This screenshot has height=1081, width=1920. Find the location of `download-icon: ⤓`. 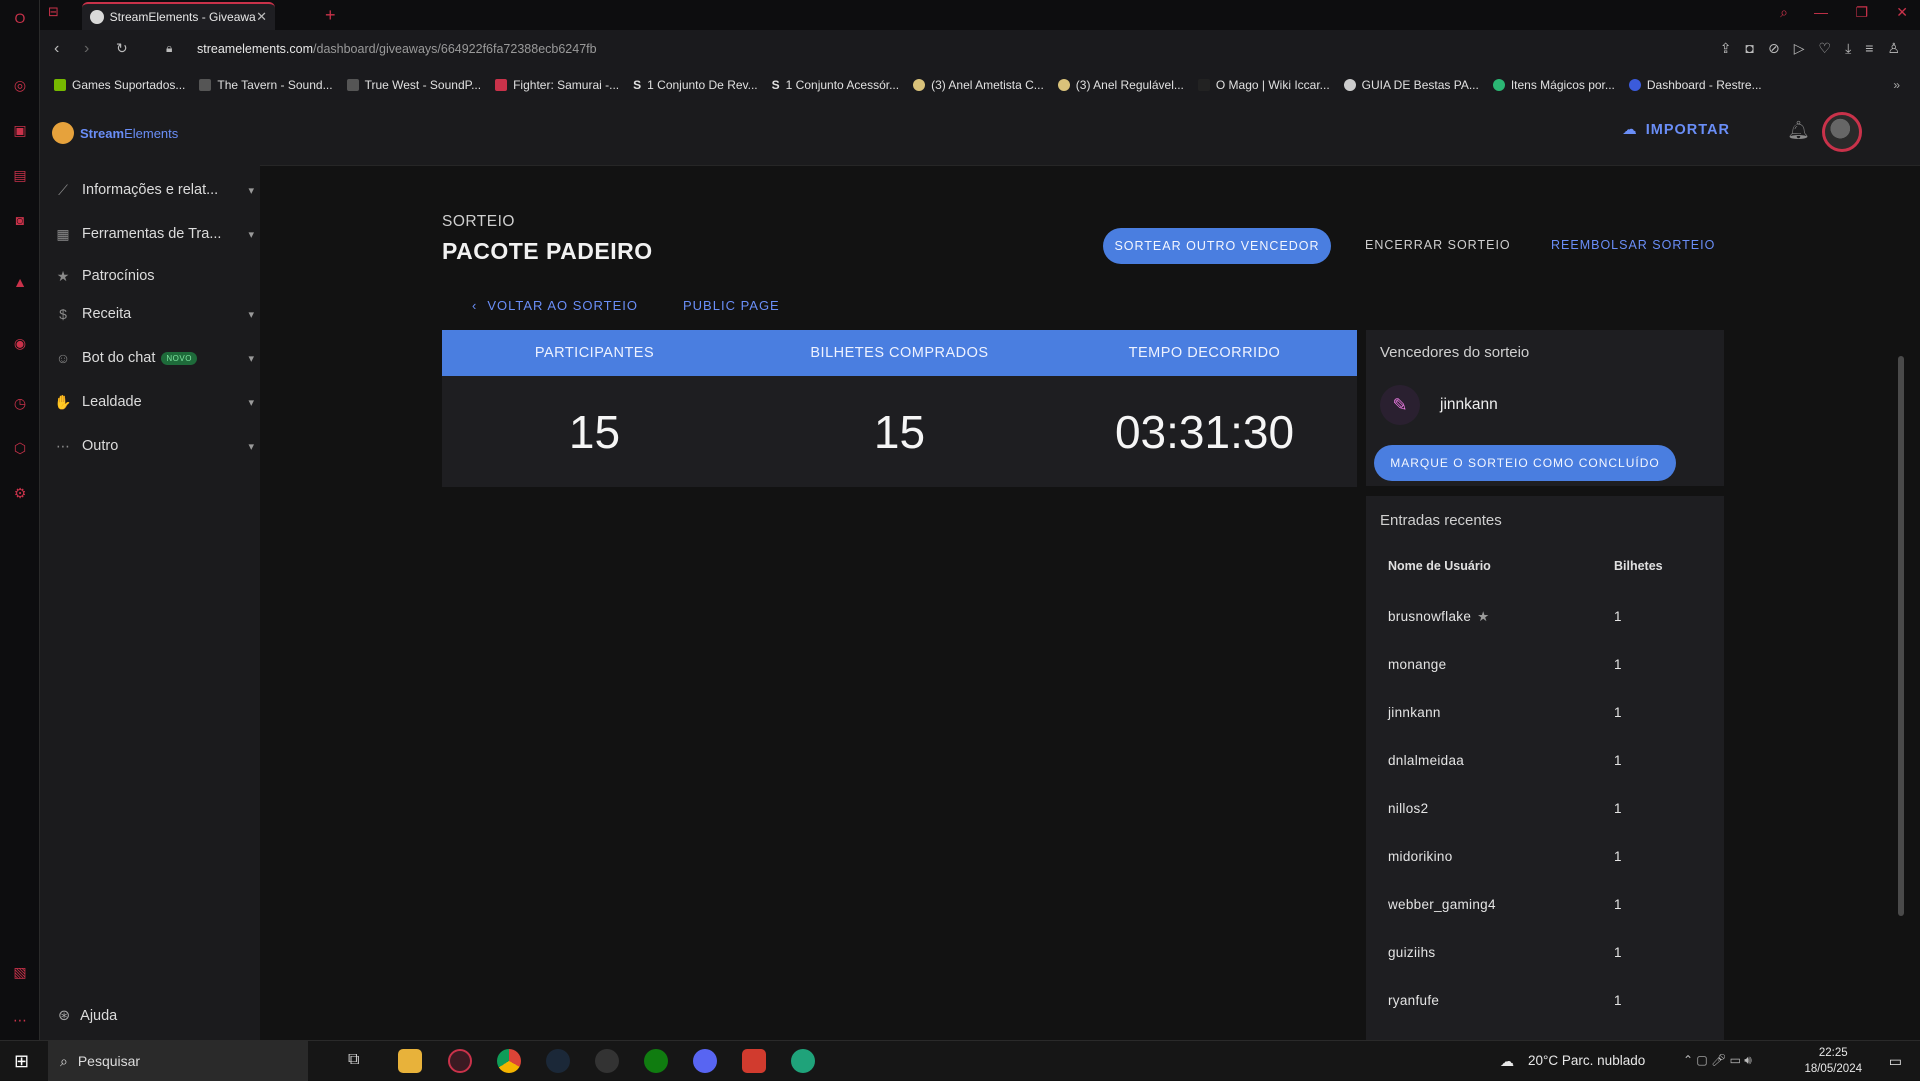

download-icon: ⤓ is located at coordinates (1848, 48).